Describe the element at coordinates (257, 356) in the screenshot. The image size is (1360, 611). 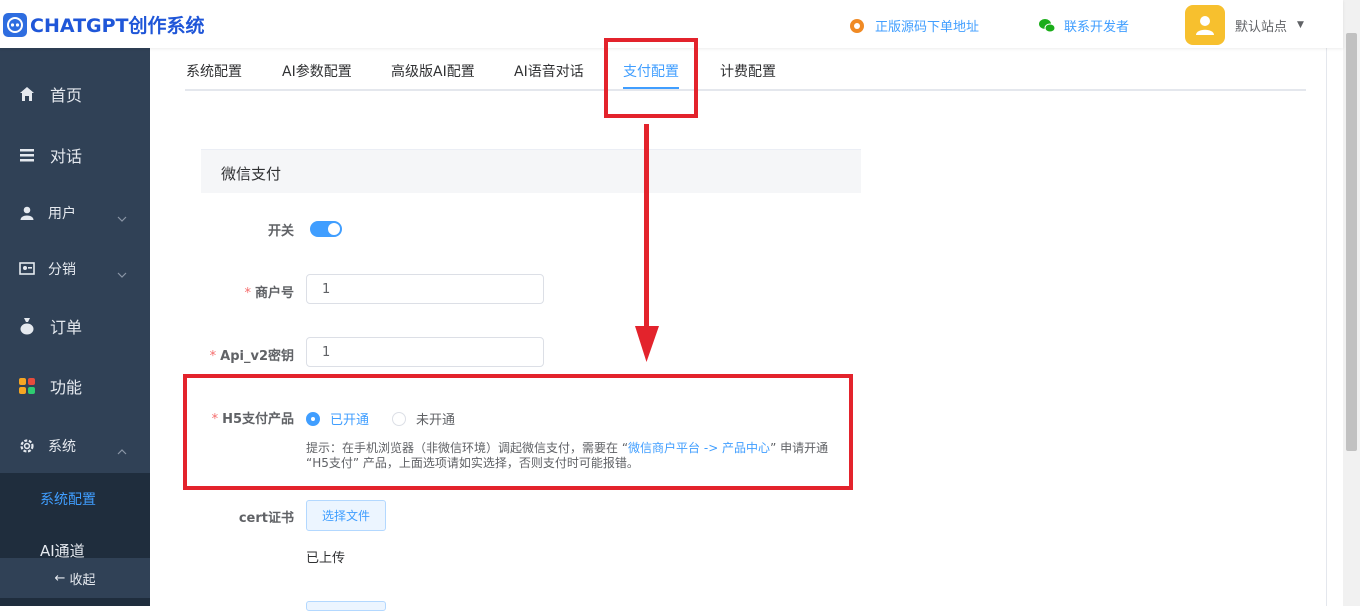
I see `api-key-label-text: Api_v2密钥` at that location.